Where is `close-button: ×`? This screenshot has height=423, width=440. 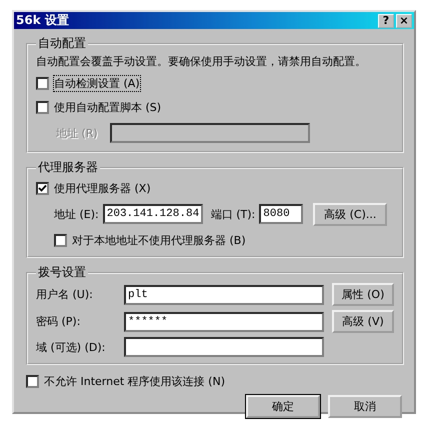 close-button: × is located at coordinates (404, 21).